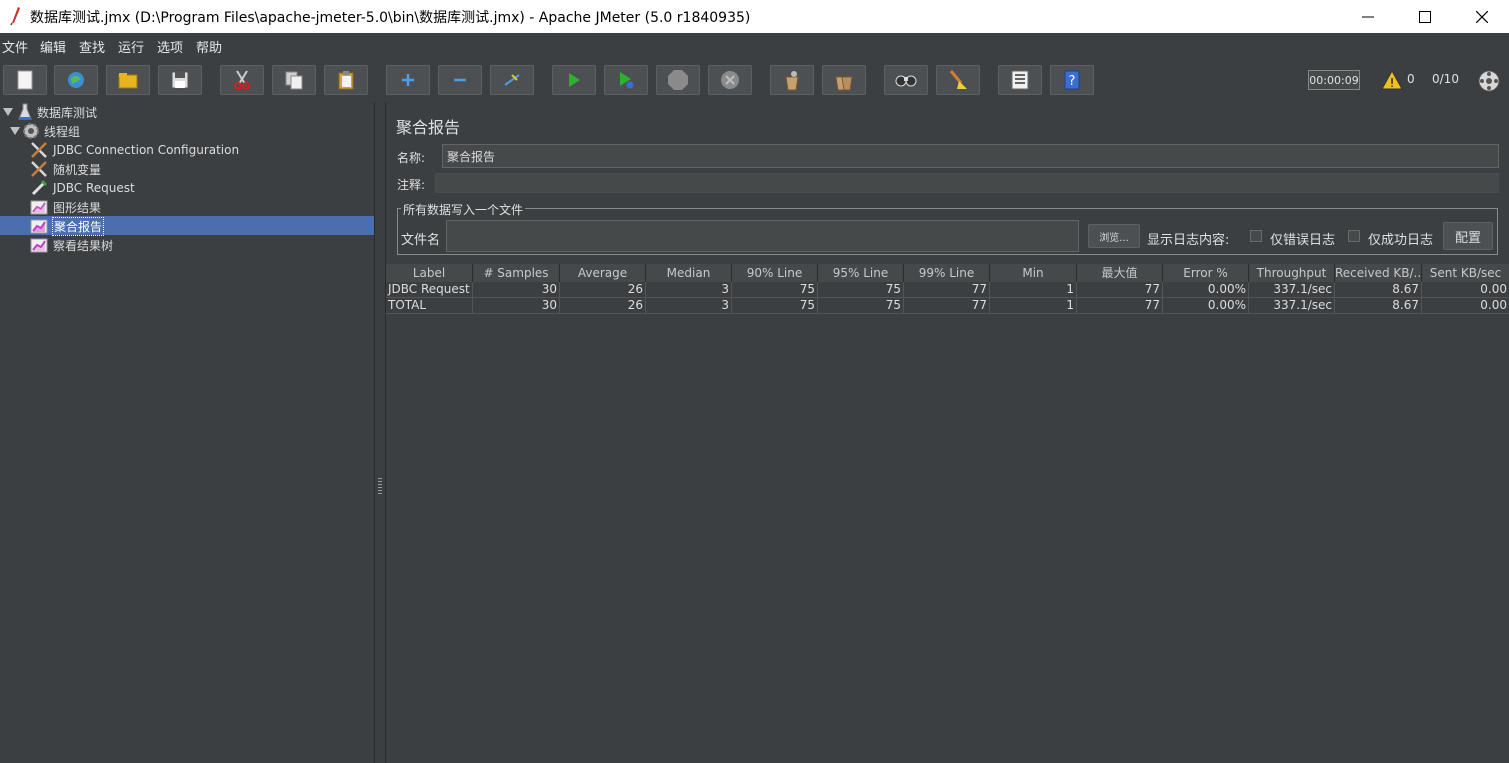  I want to click on tree-item-jdbc-request: JDBC Request, so click(83, 188).